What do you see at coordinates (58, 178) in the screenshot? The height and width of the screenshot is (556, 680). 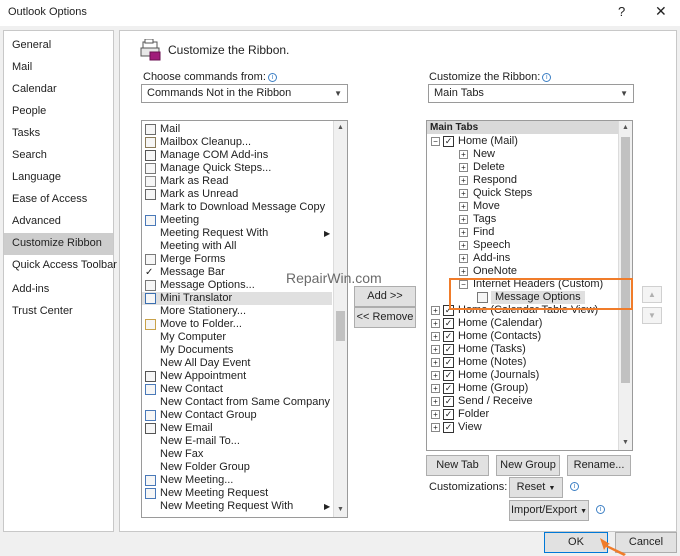 I see `nav-item: Language` at bounding box center [58, 178].